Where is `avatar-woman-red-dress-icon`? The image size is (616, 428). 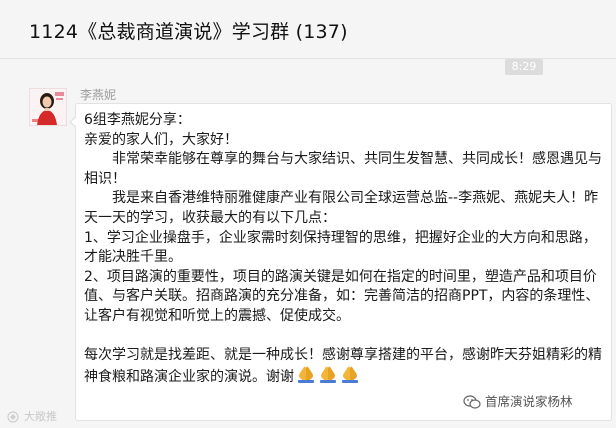
avatar-woman-red-dress-icon is located at coordinates (48, 107).